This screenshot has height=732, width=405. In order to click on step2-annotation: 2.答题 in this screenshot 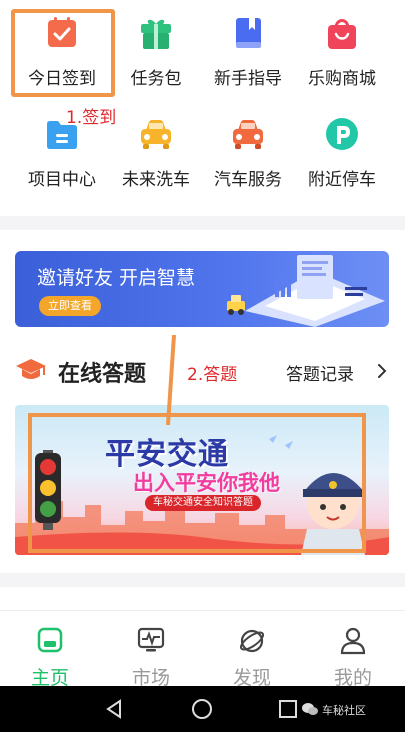, I will do `click(212, 375)`.